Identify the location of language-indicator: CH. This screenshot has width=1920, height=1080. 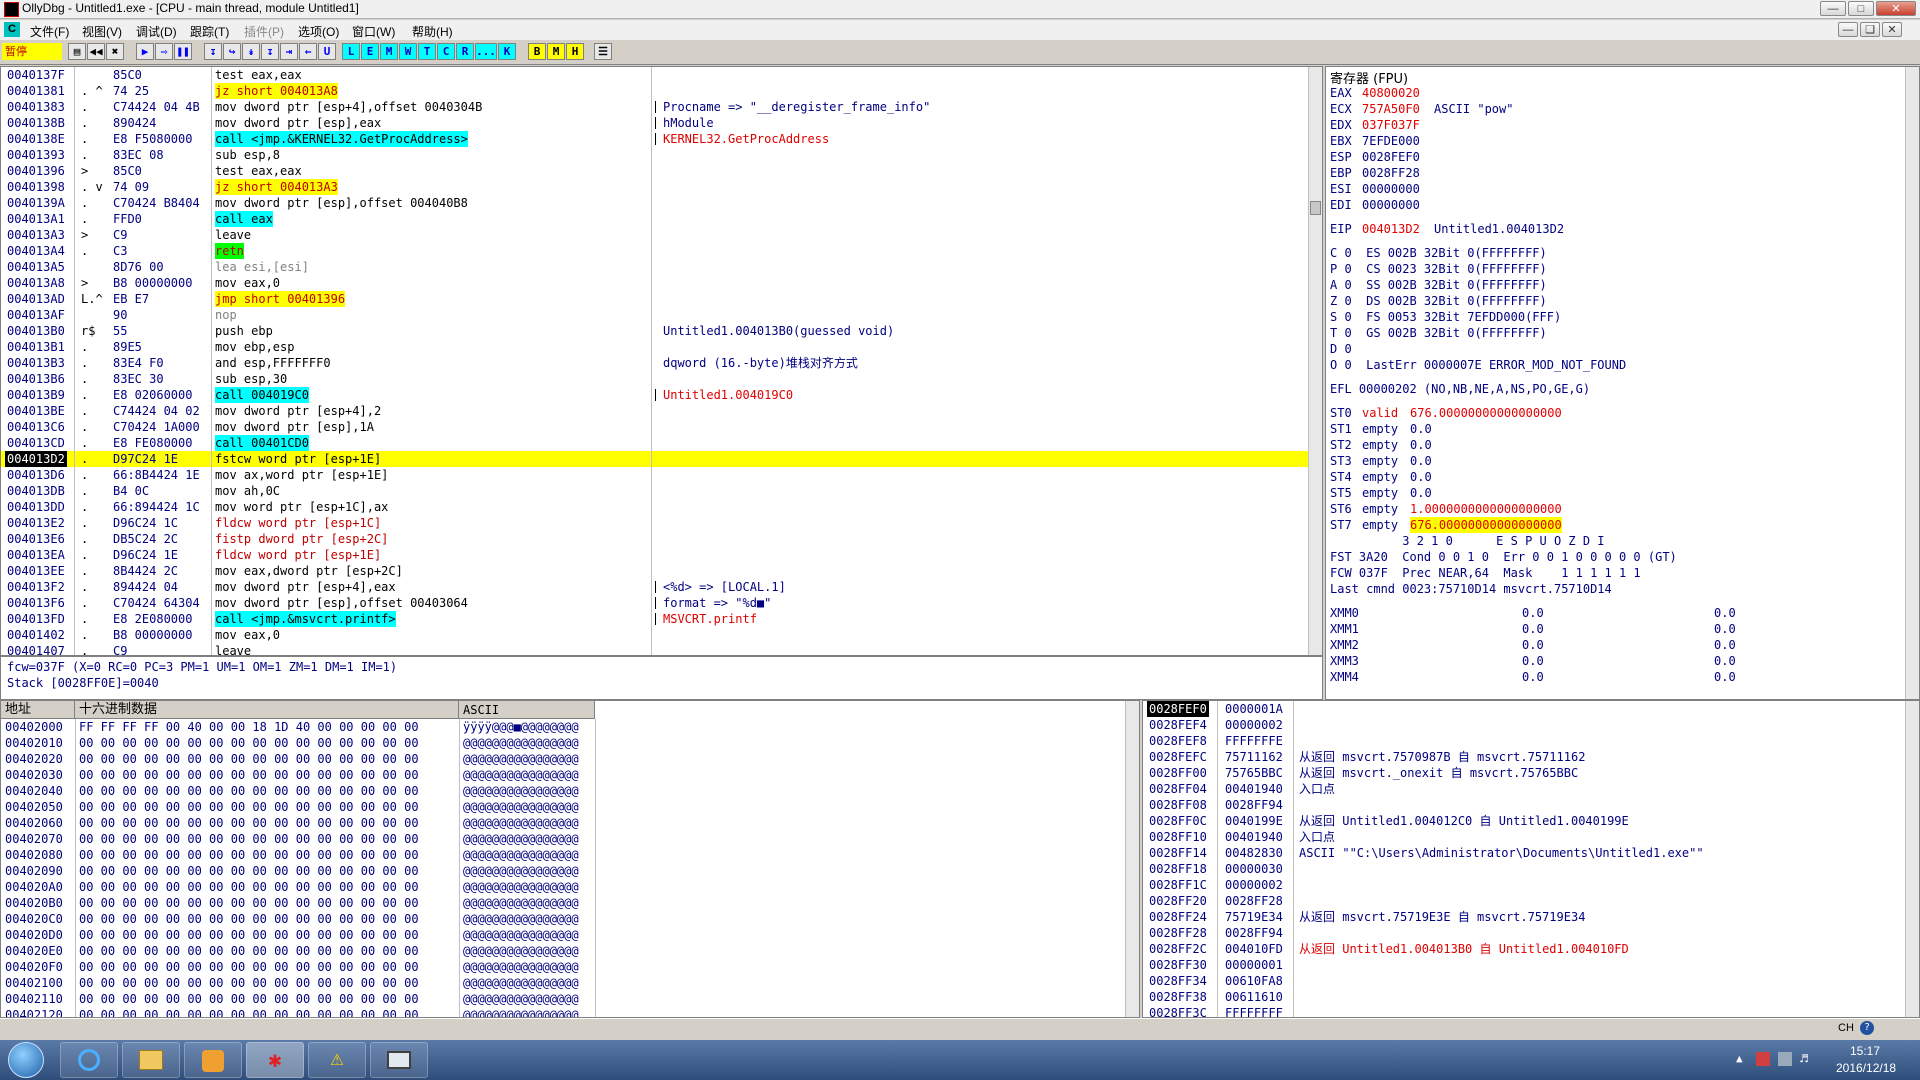
(1846, 1028).